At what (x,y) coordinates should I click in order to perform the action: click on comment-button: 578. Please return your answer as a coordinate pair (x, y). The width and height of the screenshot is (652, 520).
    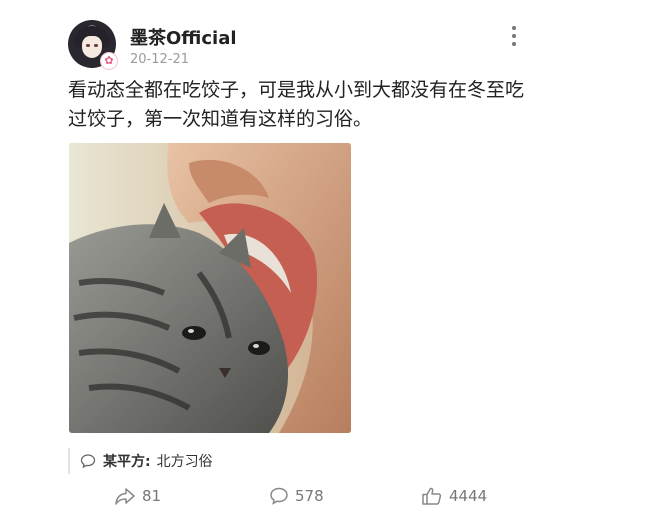
    Looking at the image, I should click on (296, 496).